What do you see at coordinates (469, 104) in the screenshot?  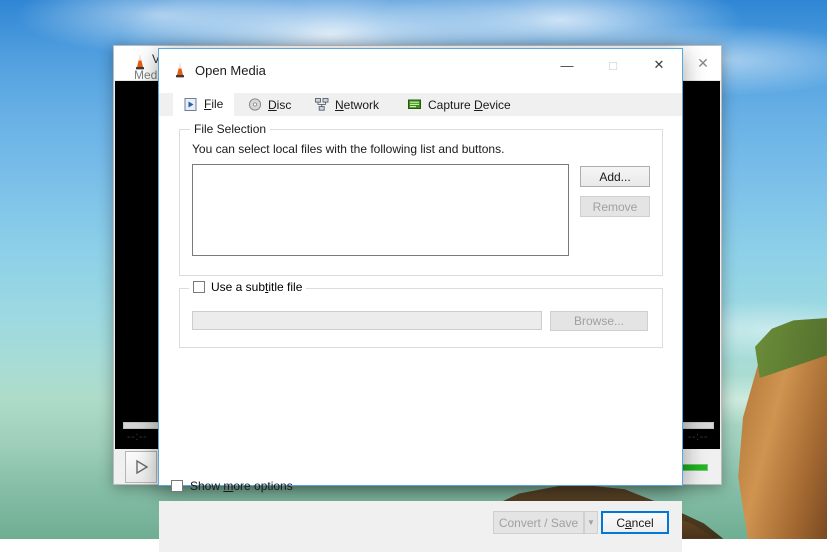 I see `tab-capture-label: Capture Device` at bounding box center [469, 104].